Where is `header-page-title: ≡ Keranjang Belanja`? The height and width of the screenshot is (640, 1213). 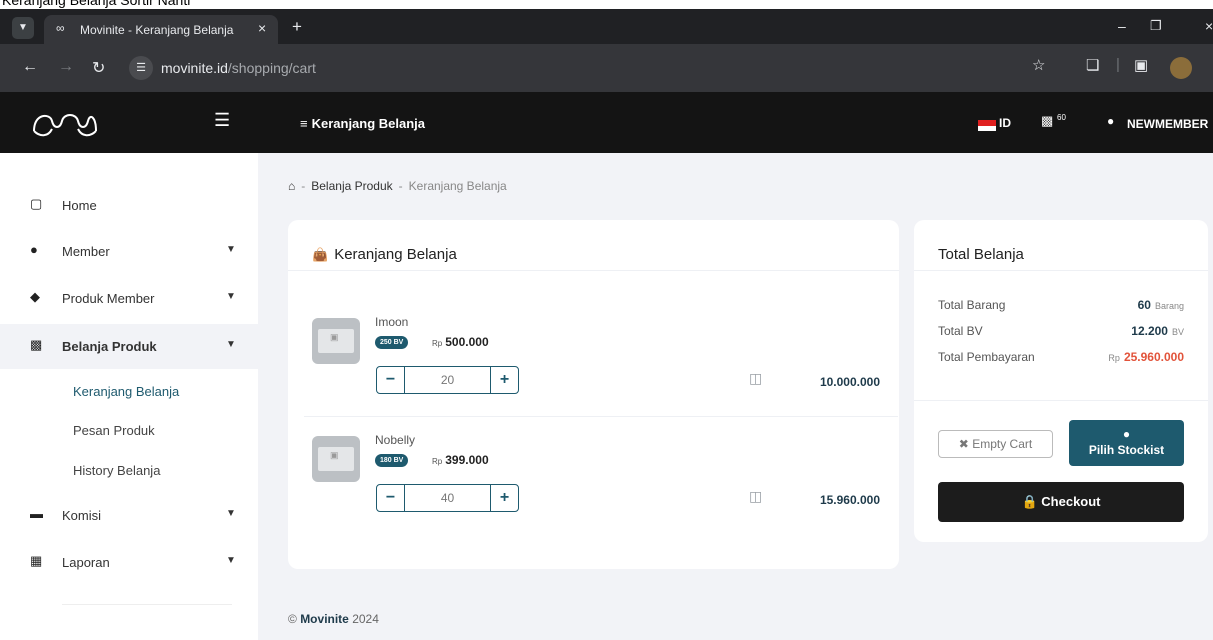
header-page-title: ≡ Keranjang Belanja is located at coordinates (362, 123).